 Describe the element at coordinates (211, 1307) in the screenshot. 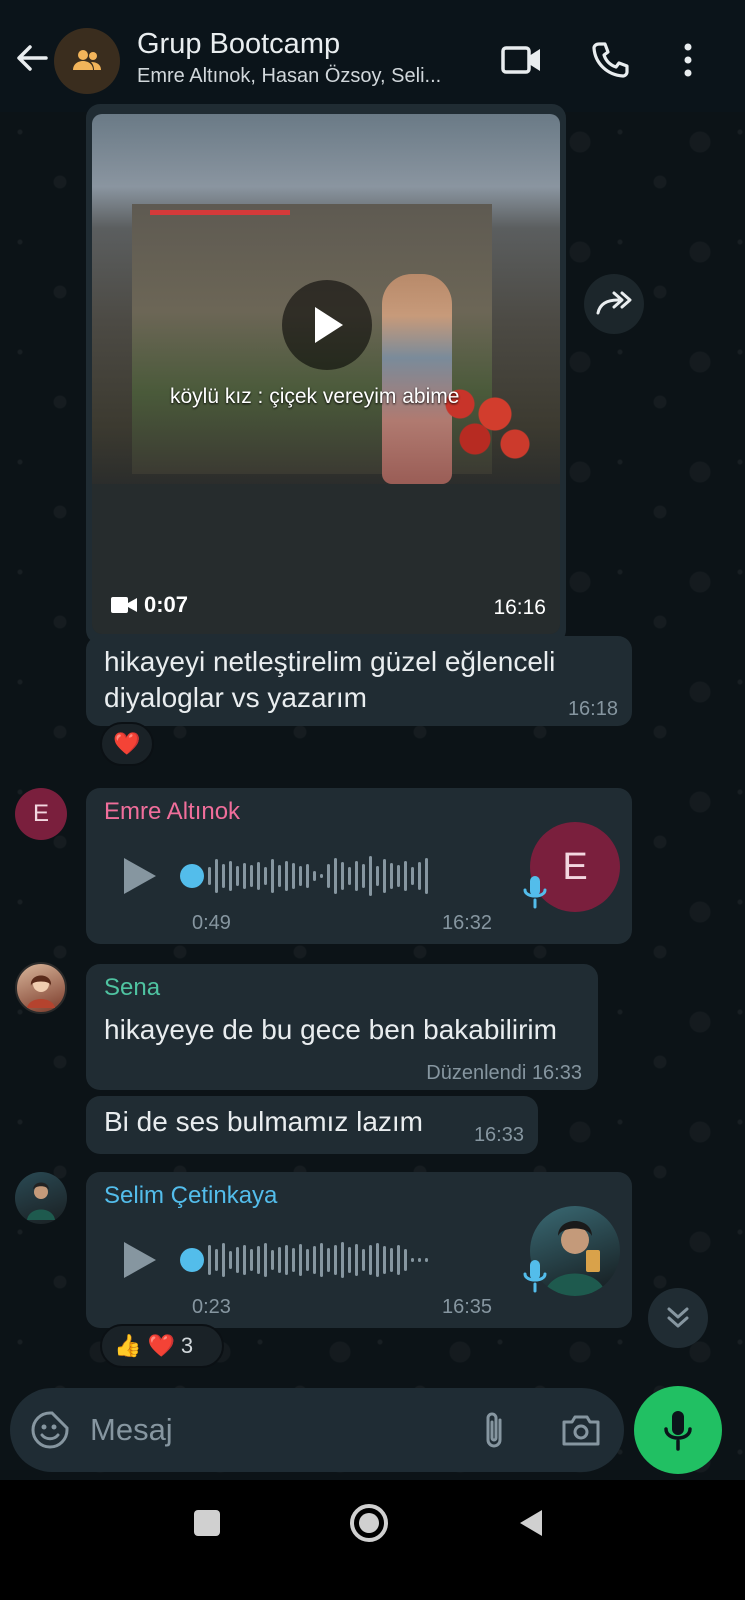

I see `voice-duration: 0:23` at that location.